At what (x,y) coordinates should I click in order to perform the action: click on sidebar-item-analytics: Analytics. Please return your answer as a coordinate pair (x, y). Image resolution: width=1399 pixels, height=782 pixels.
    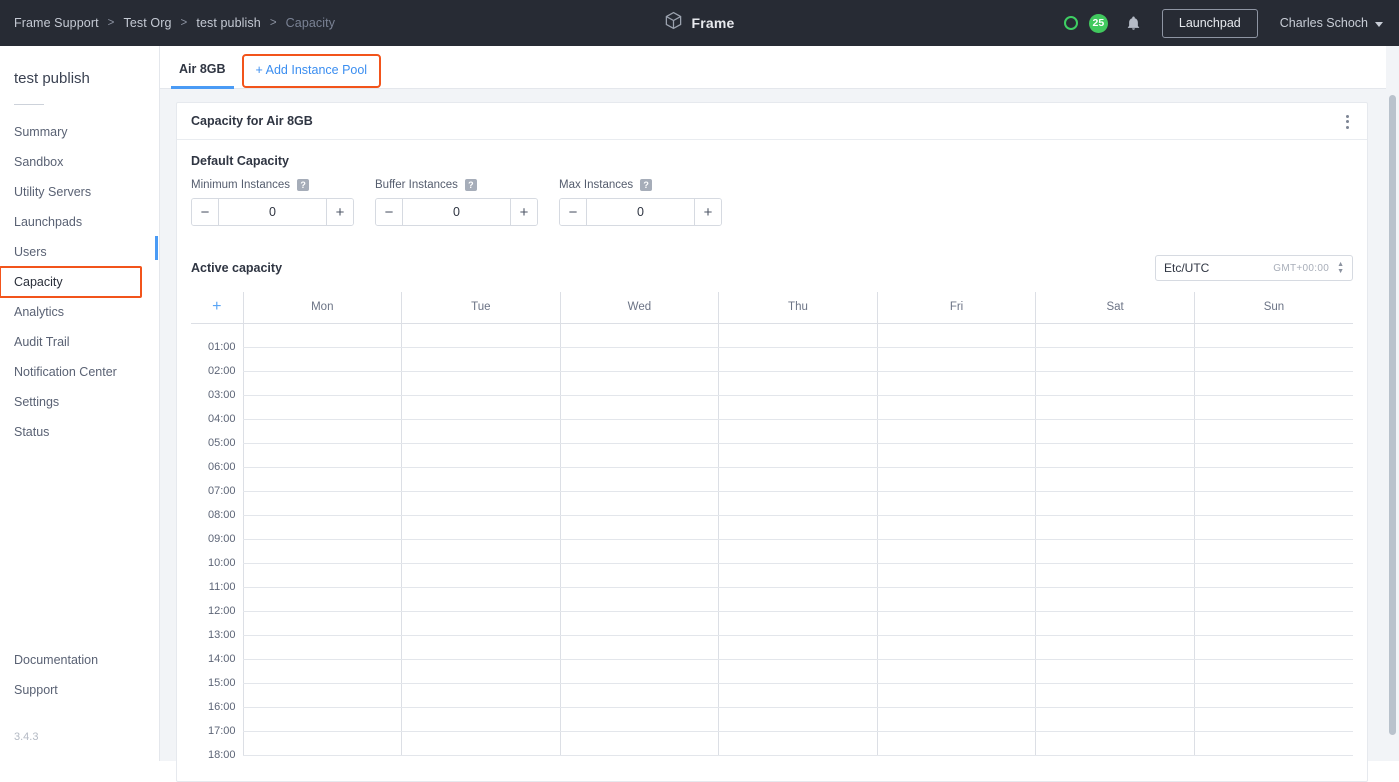
    Looking at the image, I should click on (79, 312).